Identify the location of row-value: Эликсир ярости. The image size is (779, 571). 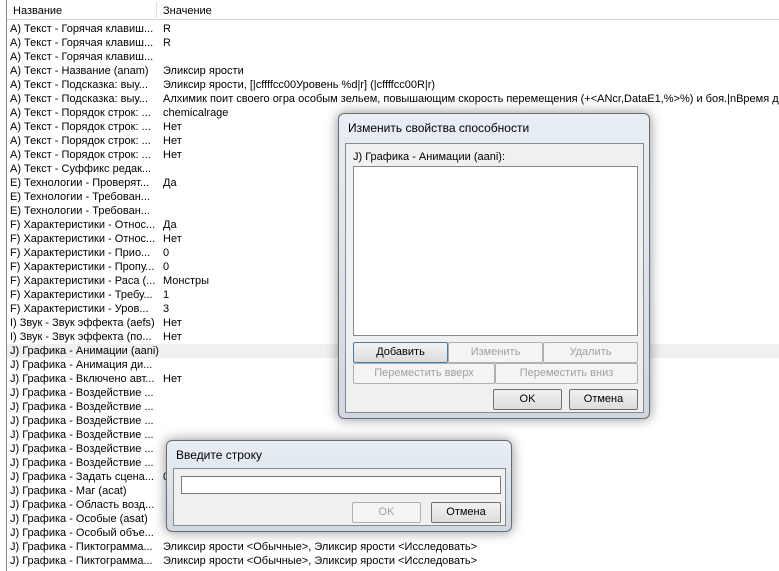
(203, 71).